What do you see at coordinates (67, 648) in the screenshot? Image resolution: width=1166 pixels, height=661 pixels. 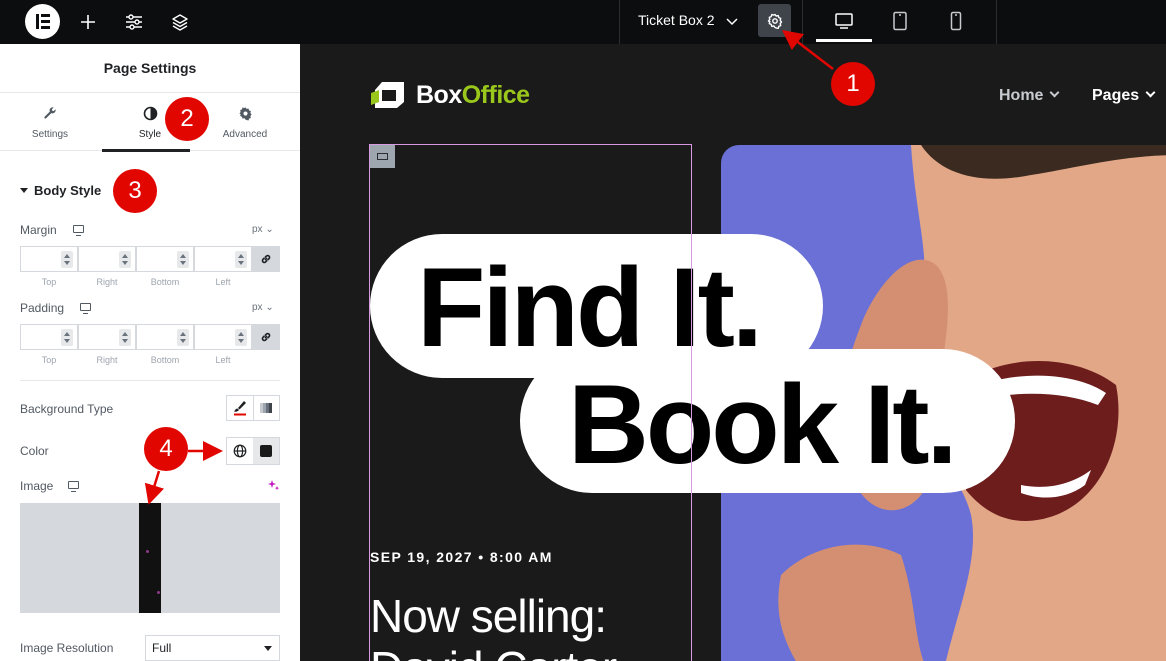 I see `image-resolution-label: Image Resolution` at bounding box center [67, 648].